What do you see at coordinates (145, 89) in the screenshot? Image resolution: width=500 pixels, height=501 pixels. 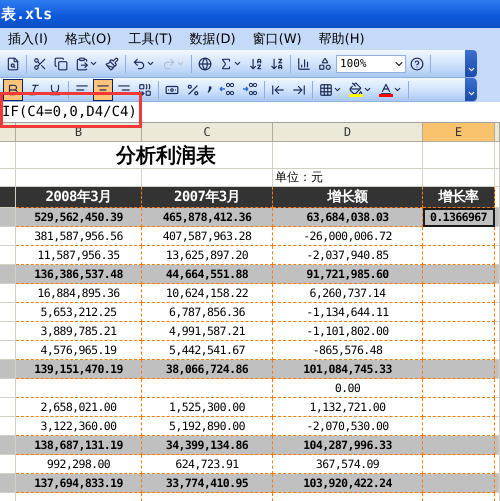 I see `merge-cells-icon` at bounding box center [145, 89].